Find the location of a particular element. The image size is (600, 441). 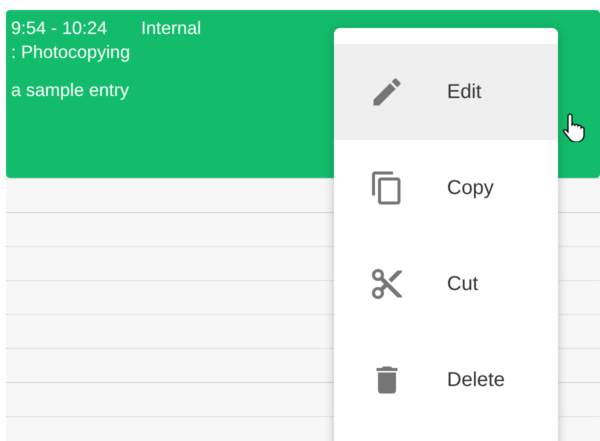

menu-item: Cut is located at coordinates (446, 284).